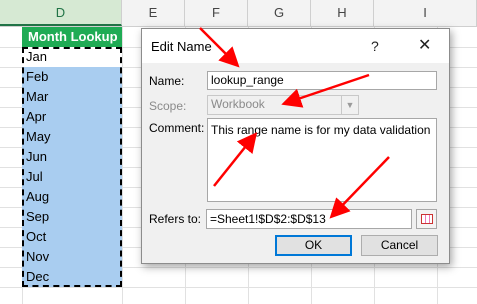  I want to click on cell-d13: Dec, so click(72, 277).